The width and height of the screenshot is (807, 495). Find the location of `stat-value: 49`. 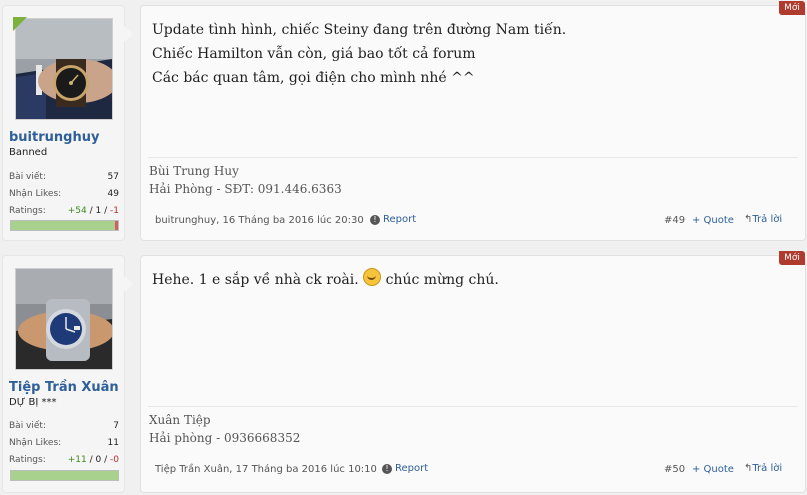

stat-value: 49 is located at coordinates (113, 194).